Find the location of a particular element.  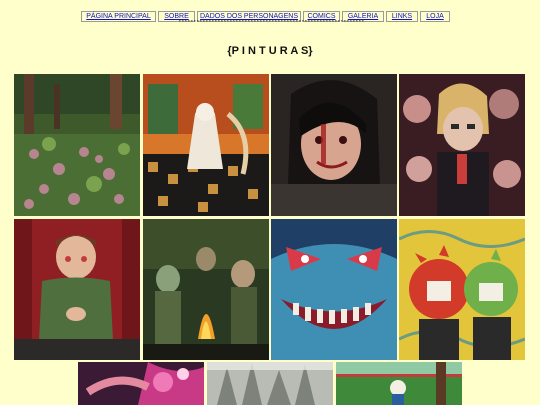

painting-grey-trees is located at coordinates (270, 383).